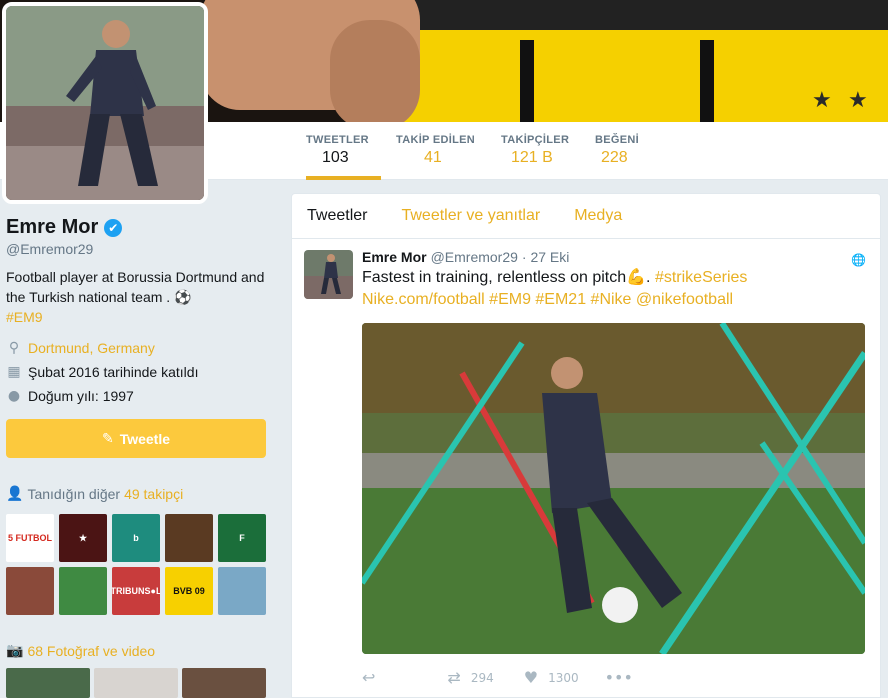 The image size is (888, 698). Describe the element at coordinates (137, 564) in the screenshot. I see `follower-grid: 5 FUTBOL ★ b F TRIBUNS●L BVB 09` at that location.